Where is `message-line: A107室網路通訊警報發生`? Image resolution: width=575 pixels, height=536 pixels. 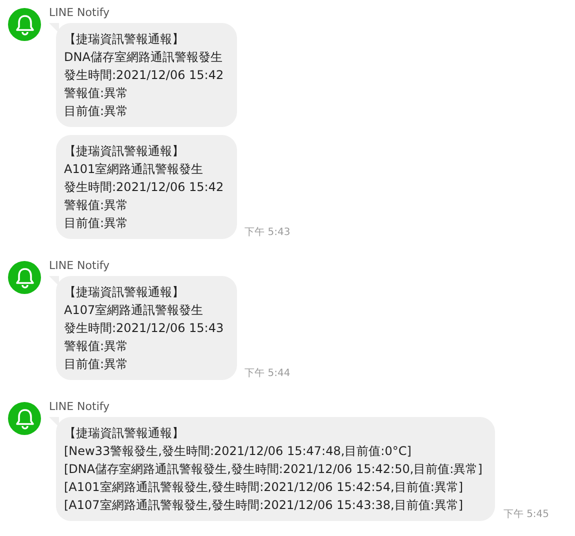 message-line: A107室網路通訊警報發生 is located at coordinates (134, 310).